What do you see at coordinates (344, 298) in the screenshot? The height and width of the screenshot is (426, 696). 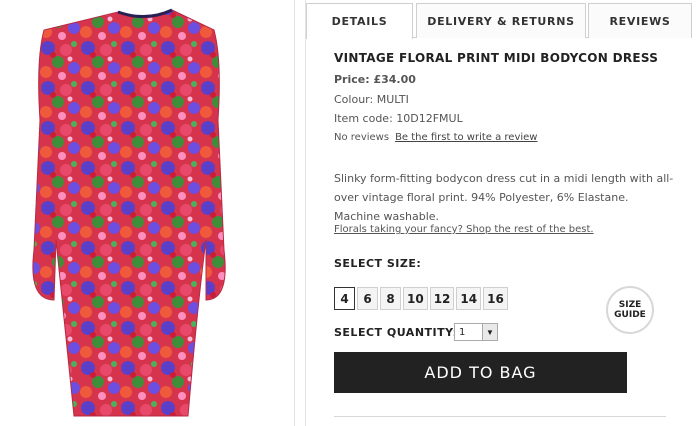 I see `size-option-4: 4` at bounding box center [344, 298].